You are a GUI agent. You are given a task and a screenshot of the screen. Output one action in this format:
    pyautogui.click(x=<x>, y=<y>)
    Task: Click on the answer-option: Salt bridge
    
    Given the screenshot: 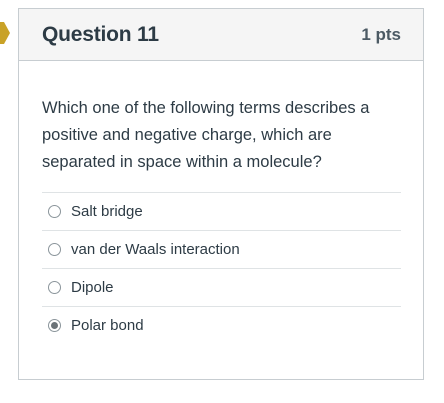 What is the action you would take?
    pyautogui.click(x=221, y=211)
    